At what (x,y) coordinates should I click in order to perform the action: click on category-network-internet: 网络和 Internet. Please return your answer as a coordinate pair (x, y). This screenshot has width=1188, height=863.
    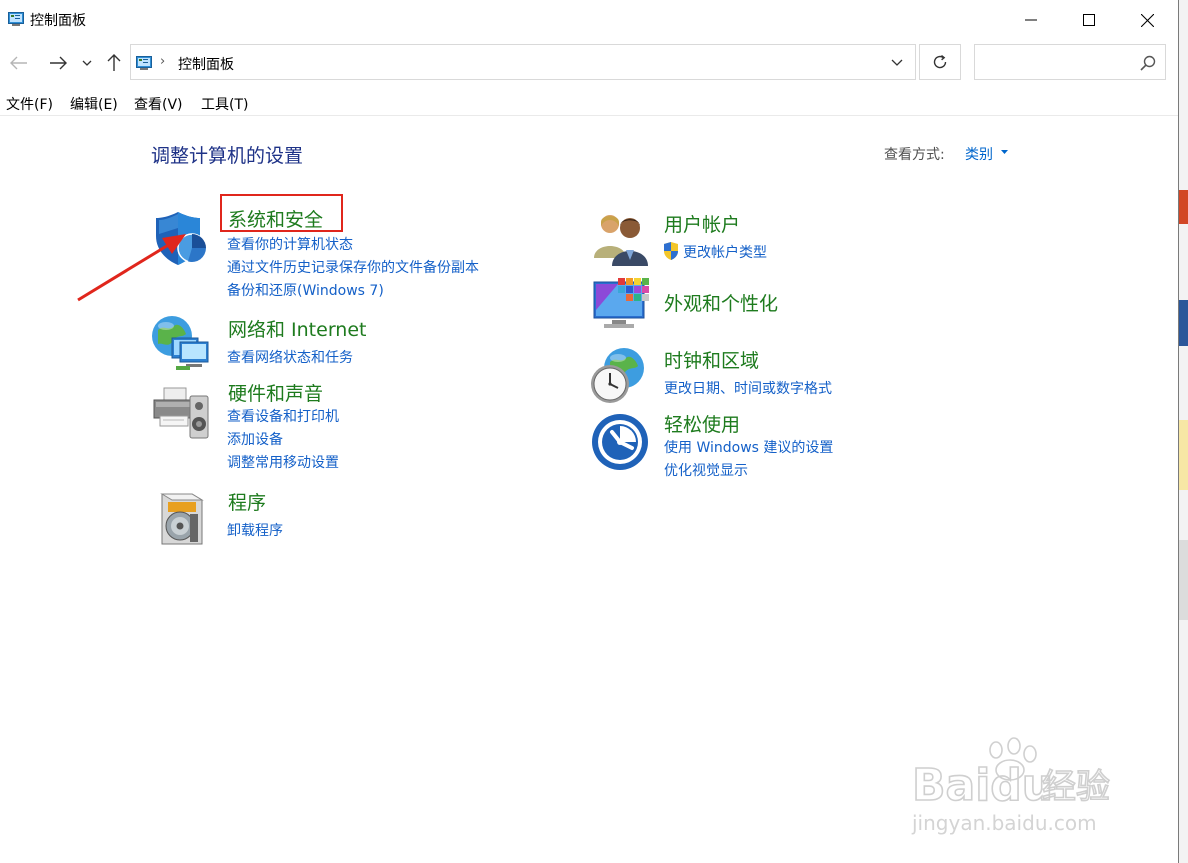
    Looking at the image, I should click on (297, 328).